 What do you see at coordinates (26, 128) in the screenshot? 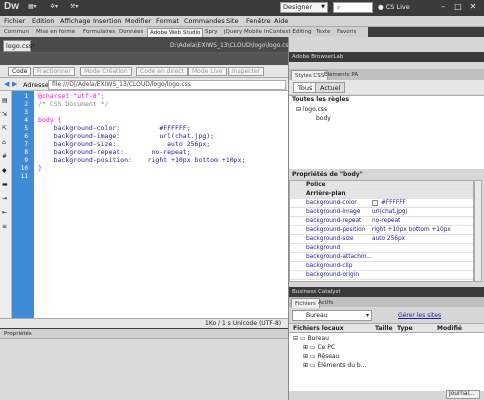
I see `line-number: 5` at bounding box center [26, 128].